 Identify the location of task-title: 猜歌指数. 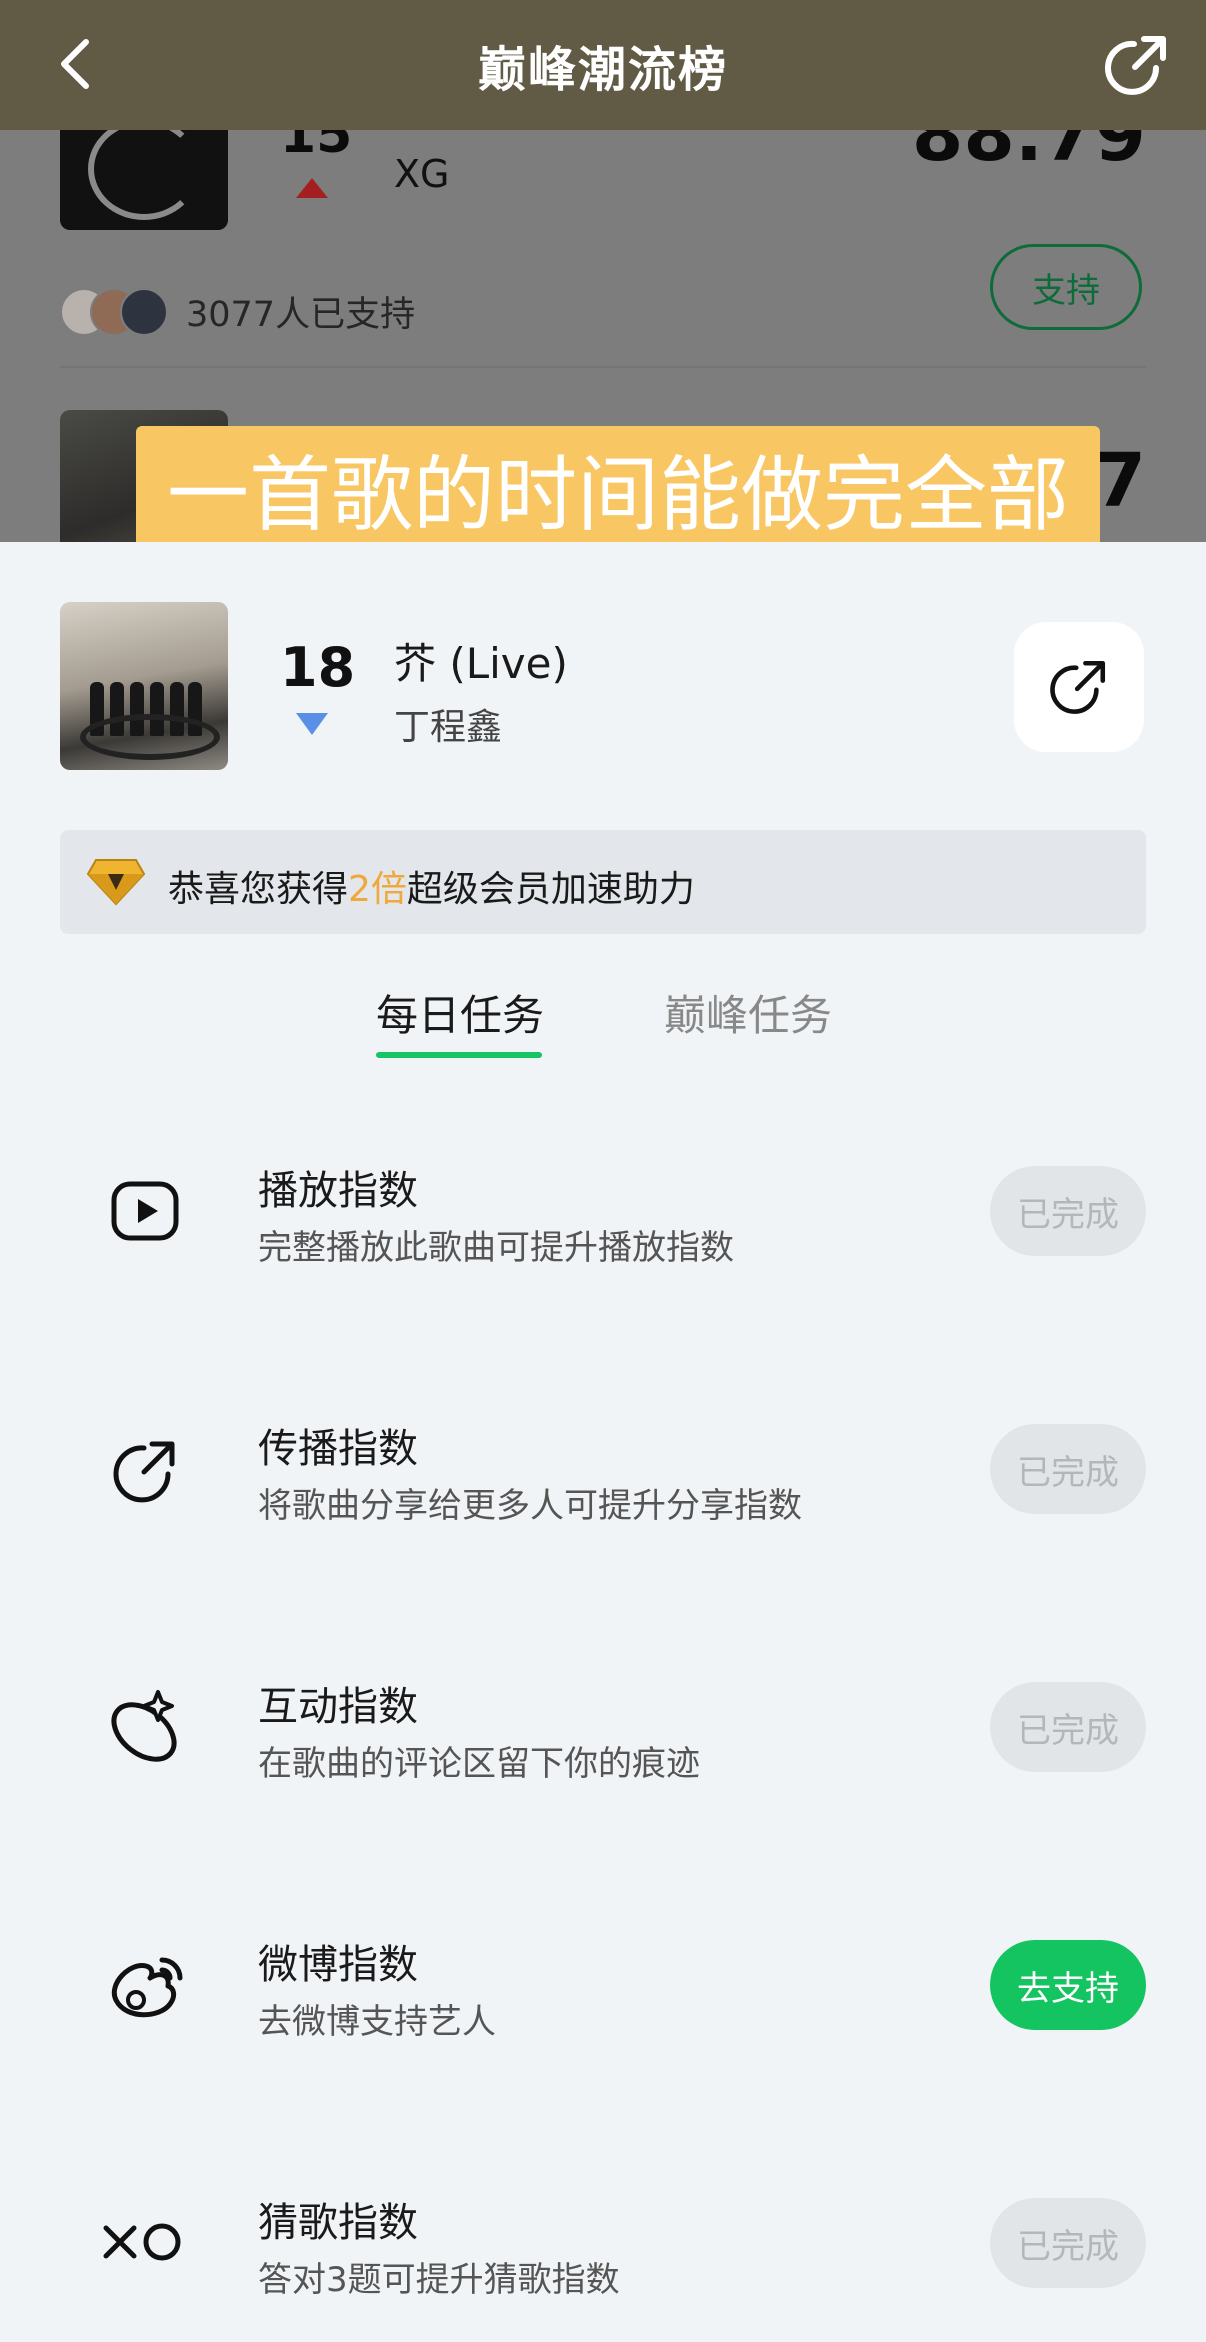
(338, 2223).